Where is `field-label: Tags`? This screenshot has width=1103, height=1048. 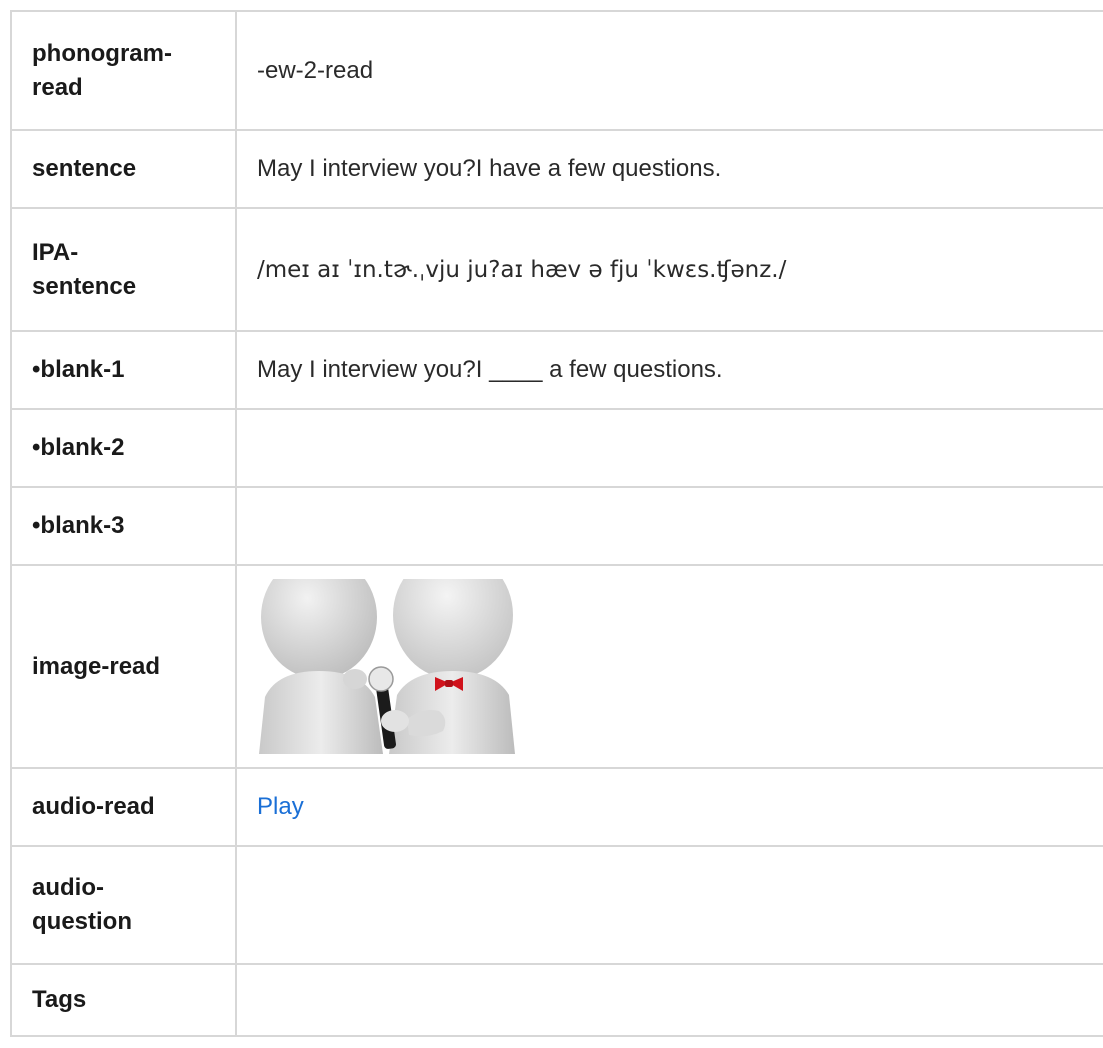
field-label: Tags is located at coordinates (123, 1000).